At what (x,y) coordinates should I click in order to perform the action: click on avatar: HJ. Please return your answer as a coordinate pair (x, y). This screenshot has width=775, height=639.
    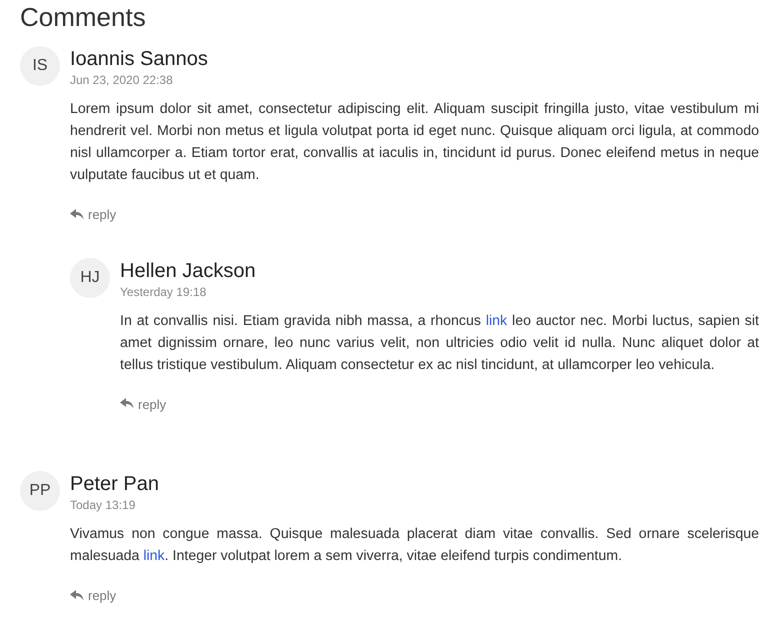
    Looking at the image, I should click on (90, 278).